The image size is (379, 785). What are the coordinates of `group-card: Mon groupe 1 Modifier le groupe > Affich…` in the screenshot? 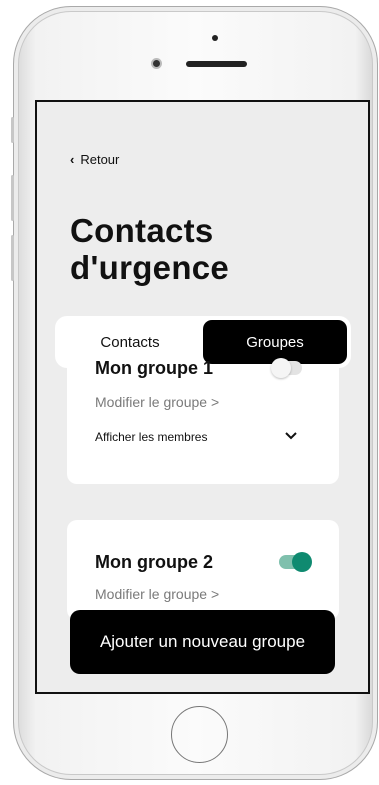 It's located at (203, 421).